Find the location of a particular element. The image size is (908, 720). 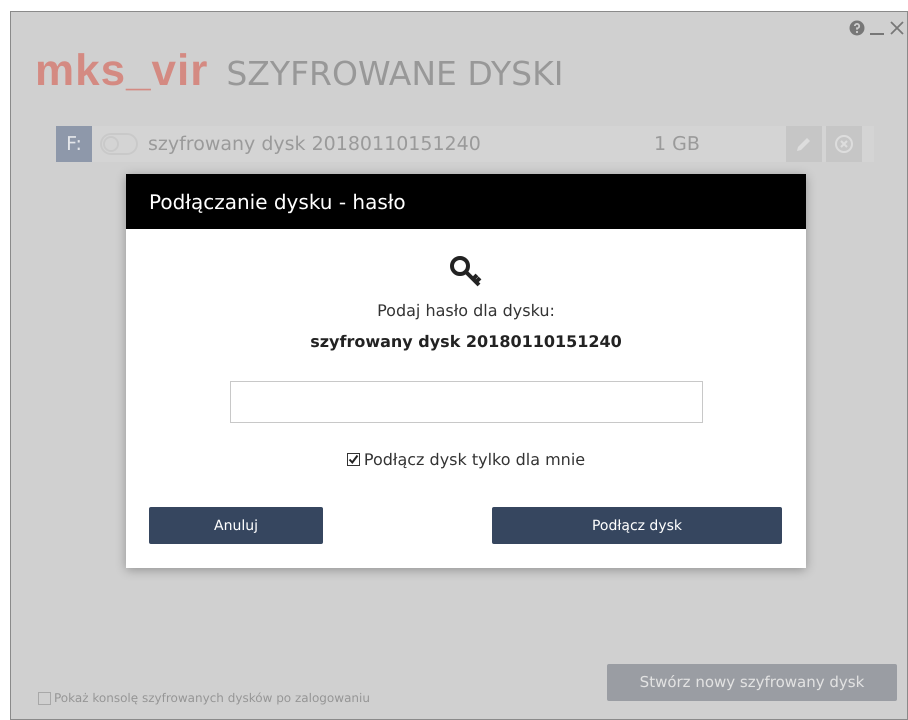

disk-name: szyfrowany dysk 20180110151240 is located at coordinates (466, 341).